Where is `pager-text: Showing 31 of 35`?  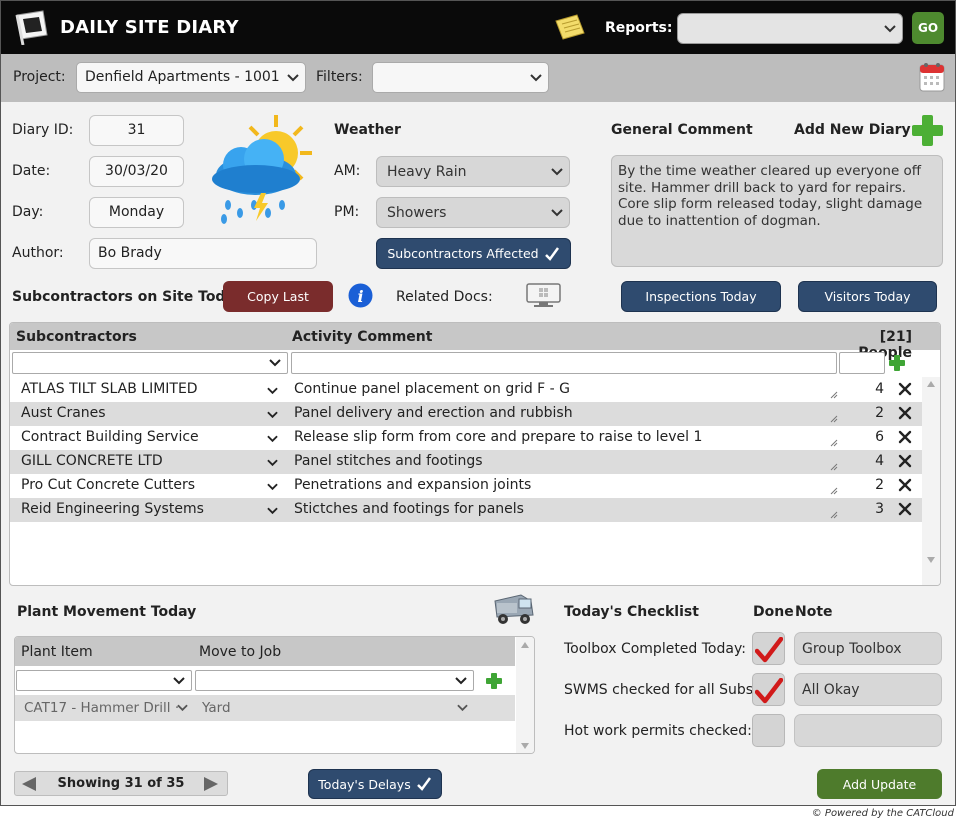
pager-text: Showing 31 of 35 is located at coordinates (121, 783).